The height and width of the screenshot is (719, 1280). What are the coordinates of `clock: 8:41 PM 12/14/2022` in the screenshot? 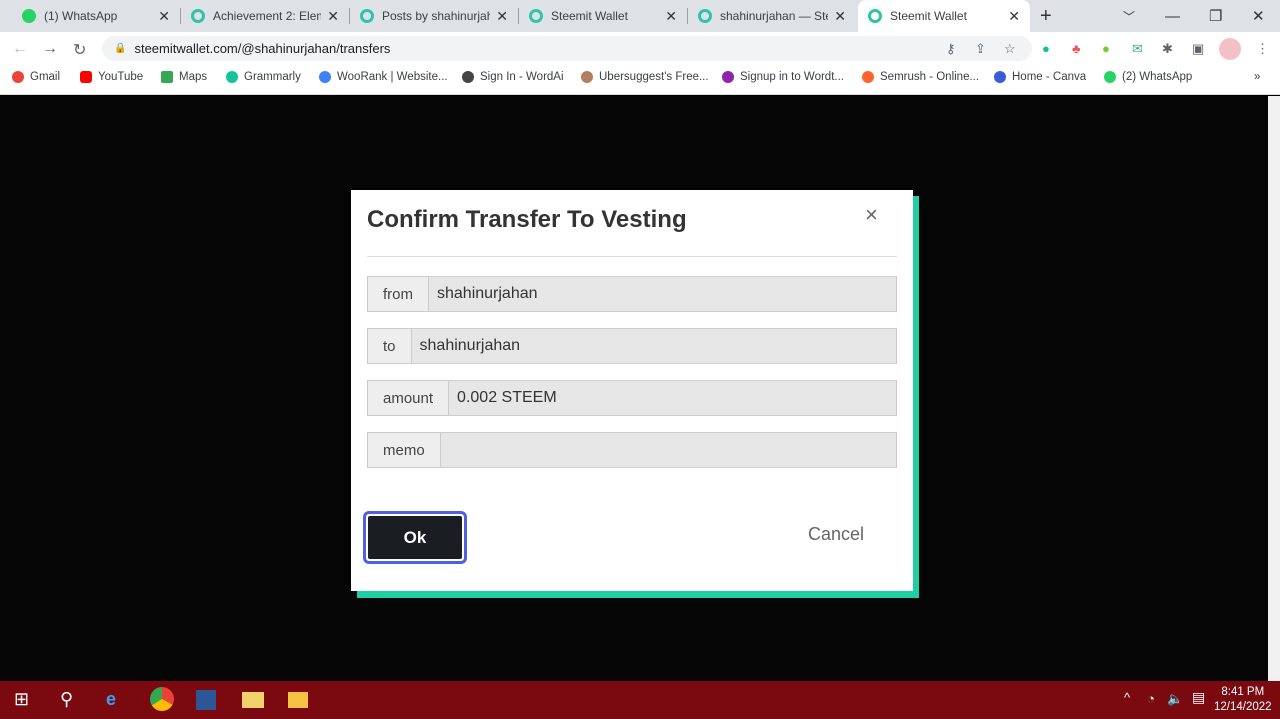 It's located at (1243, 700).